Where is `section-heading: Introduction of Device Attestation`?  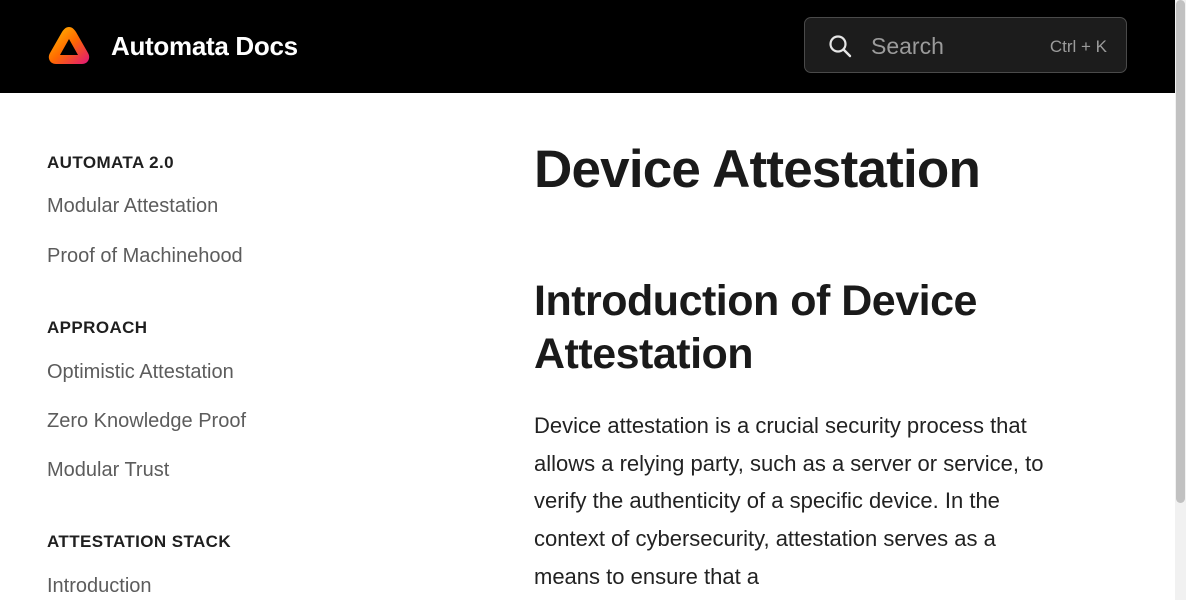 section-heading: Introduction of Device Attestation is located at coordinates (755, 327).